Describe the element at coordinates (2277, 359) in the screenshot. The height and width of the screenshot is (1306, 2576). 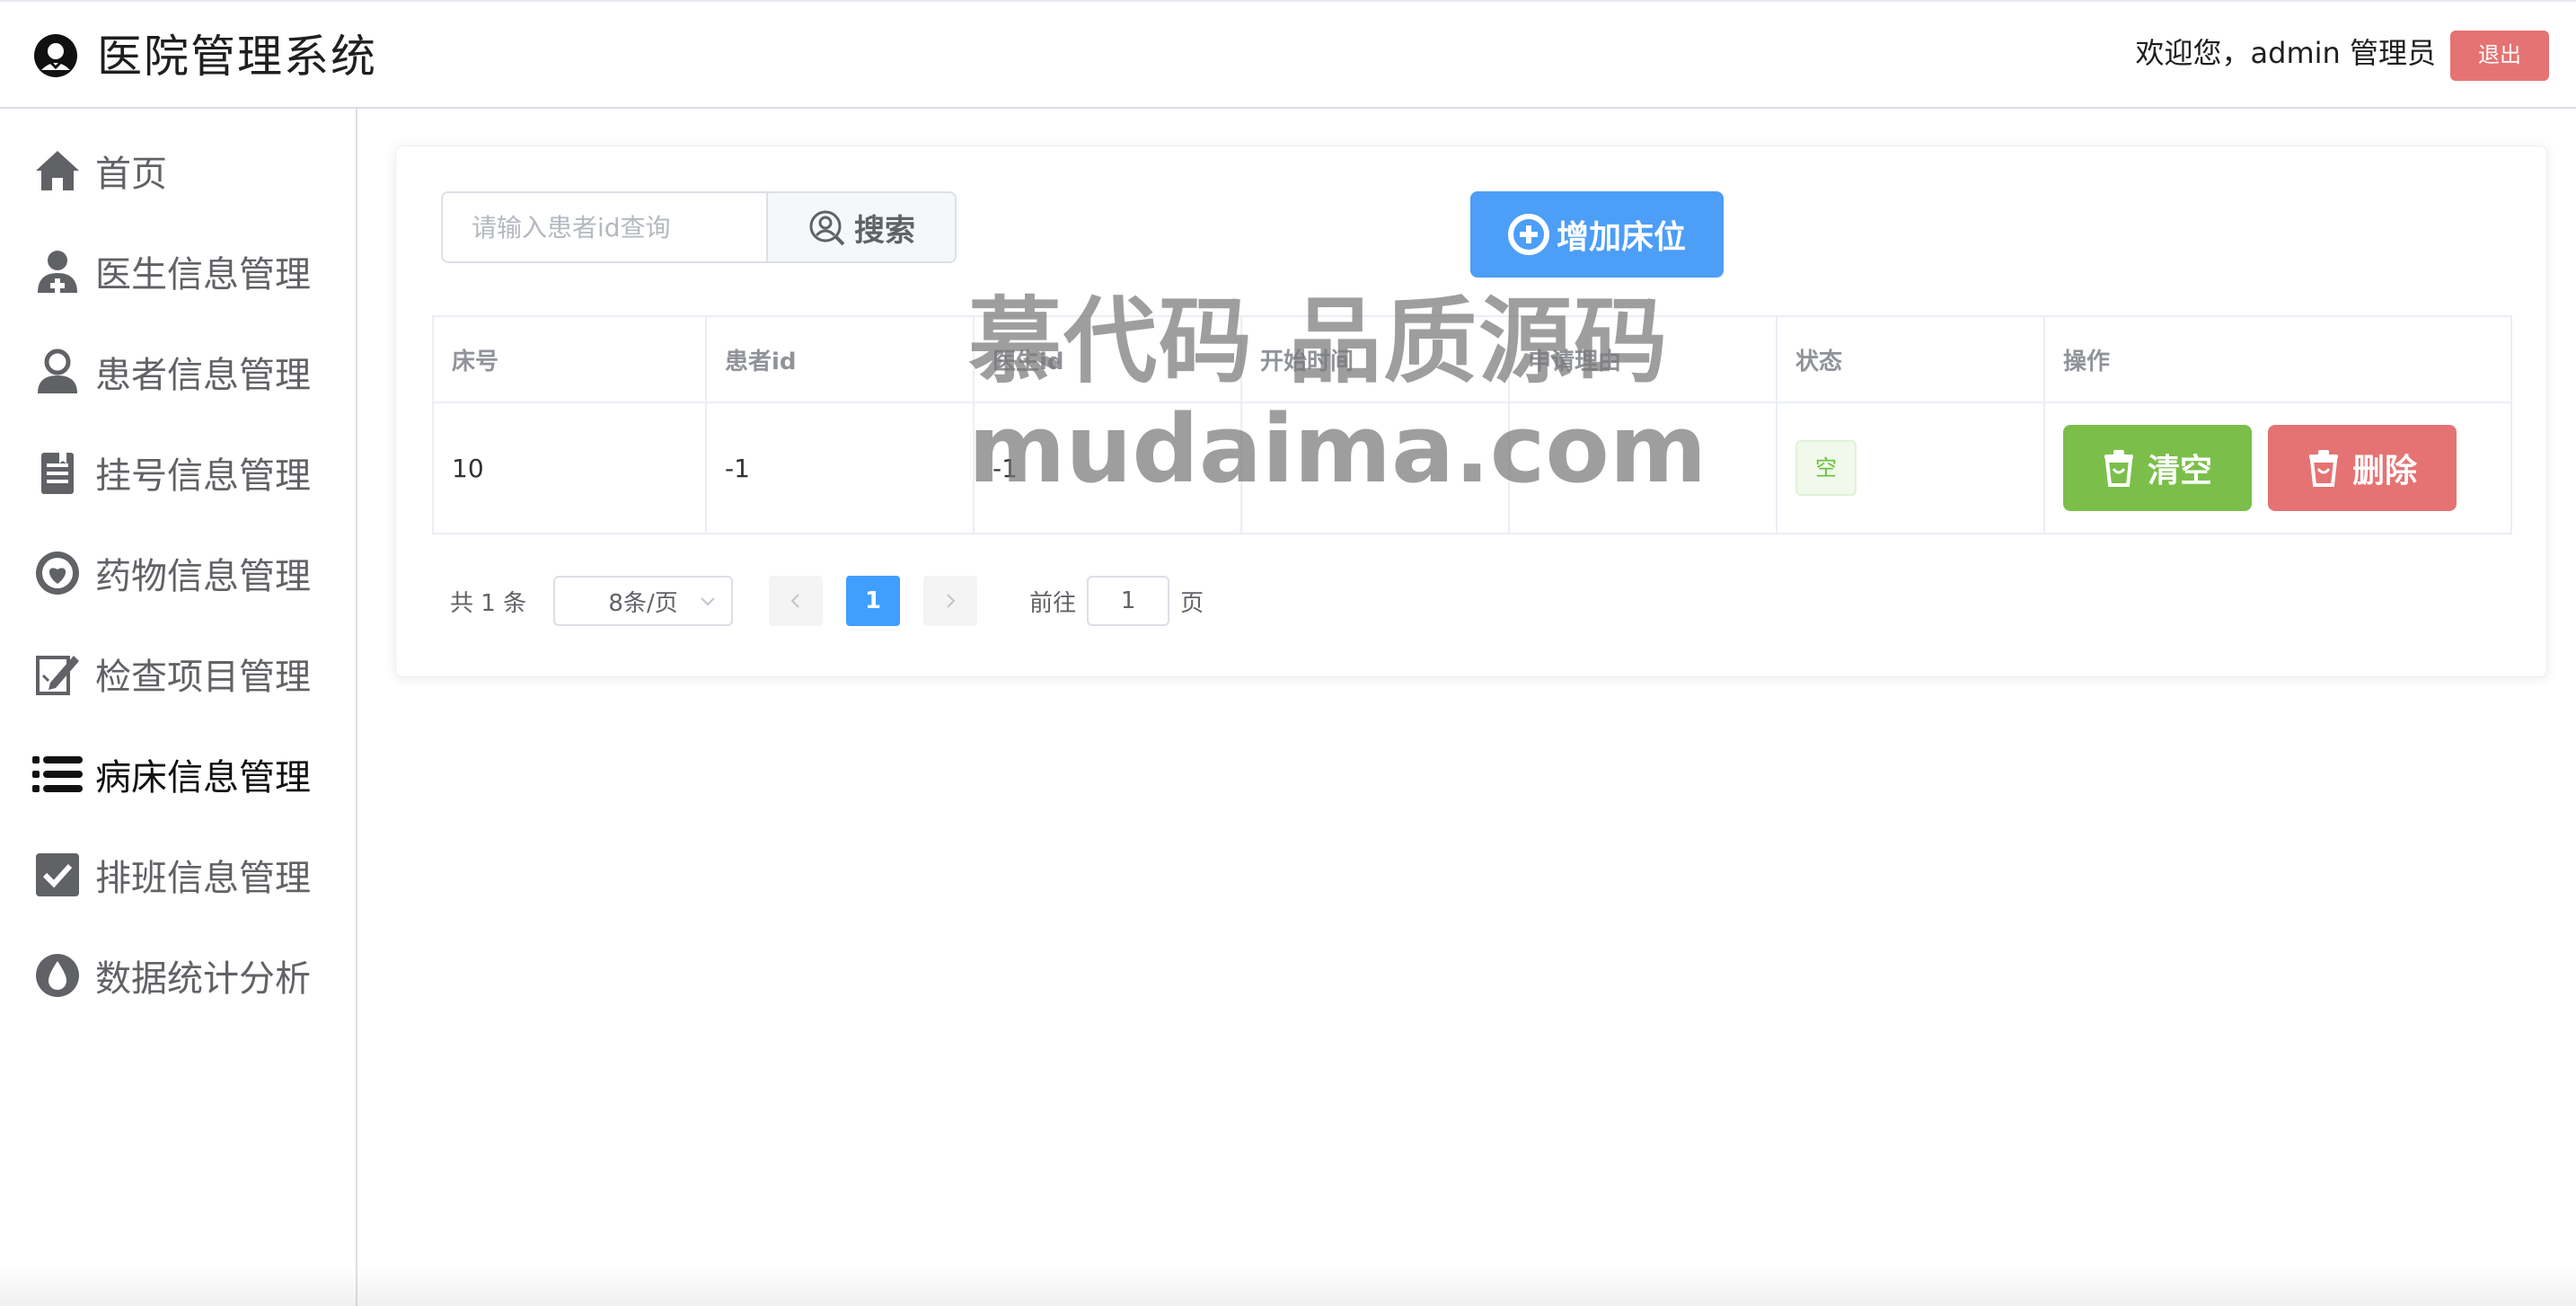
I see `column-header: 操作` at that location.